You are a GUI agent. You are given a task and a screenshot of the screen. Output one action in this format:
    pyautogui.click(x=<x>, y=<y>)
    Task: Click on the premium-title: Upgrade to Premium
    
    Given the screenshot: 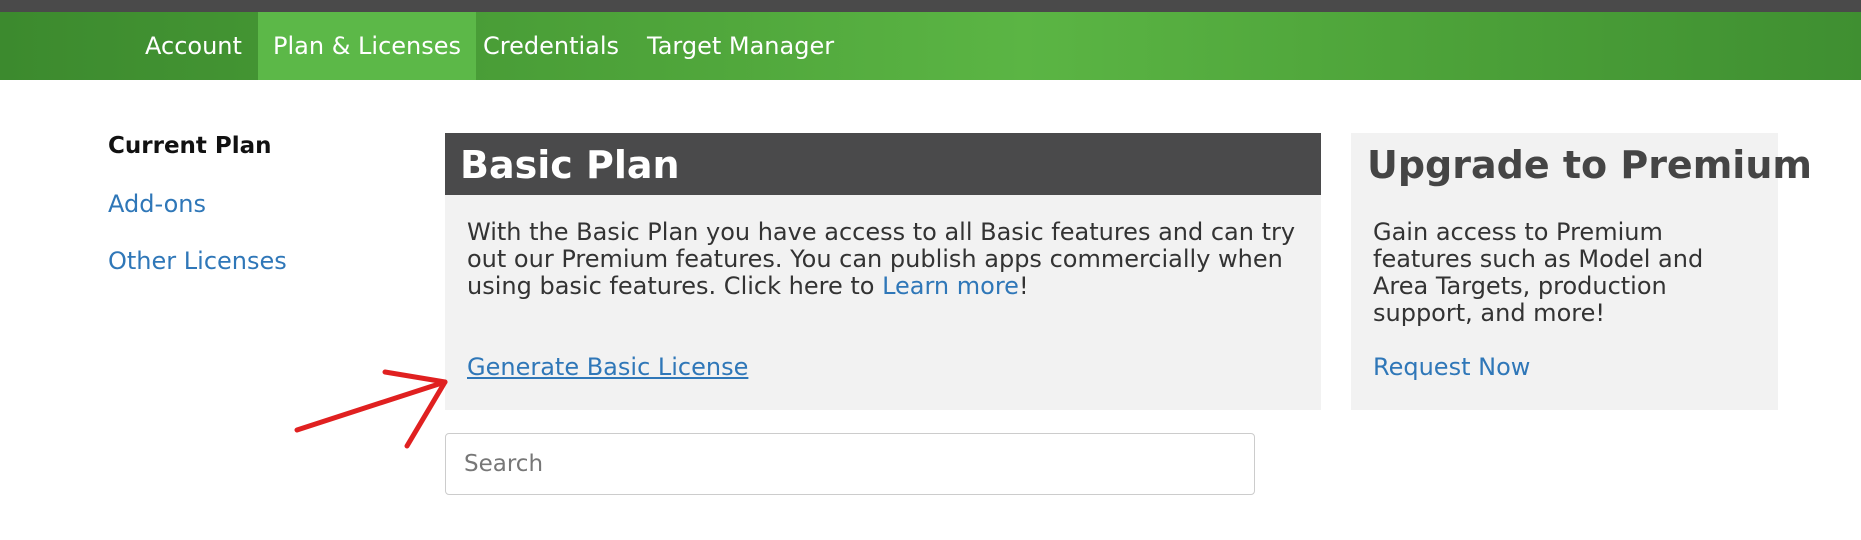 What is the action you would take?
    pyautogui.click(x=1589, y=165)
    